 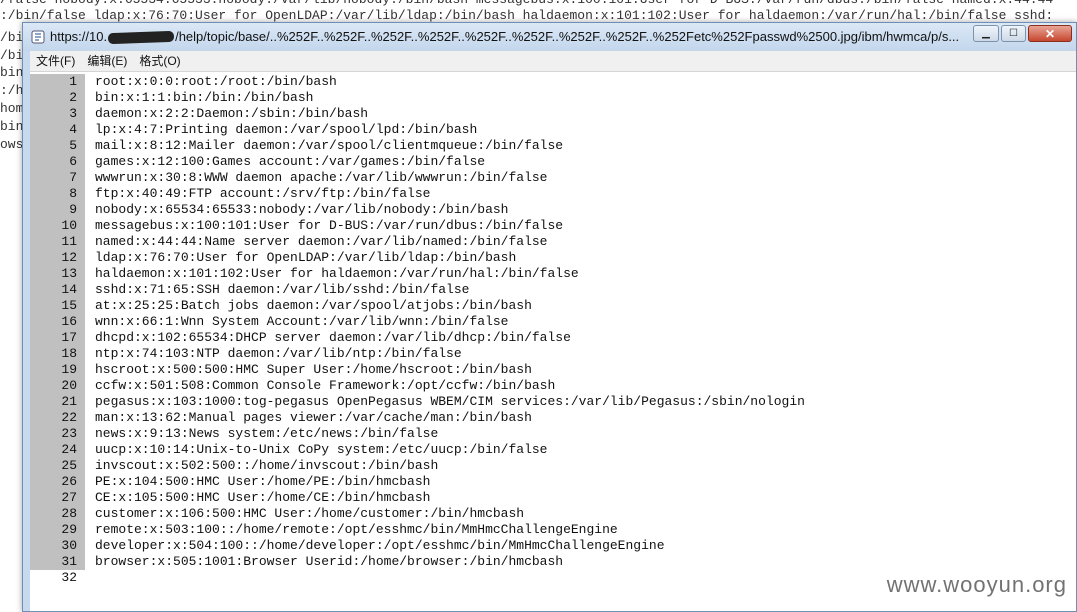 What do you see at coordinates (57, 82) in the screenshot?
I see `line-number: 1` at bounding box center [57, 82].